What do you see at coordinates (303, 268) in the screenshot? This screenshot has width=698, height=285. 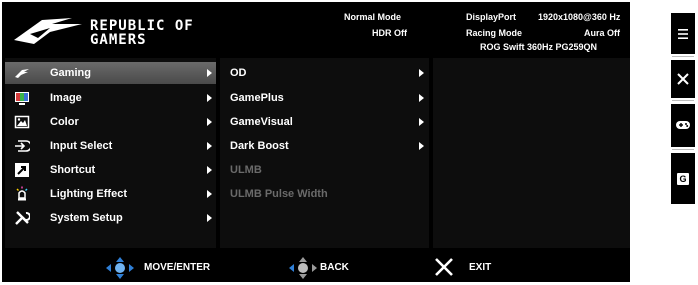 I see `back-nav-icon` at bounding box center [303, 268].